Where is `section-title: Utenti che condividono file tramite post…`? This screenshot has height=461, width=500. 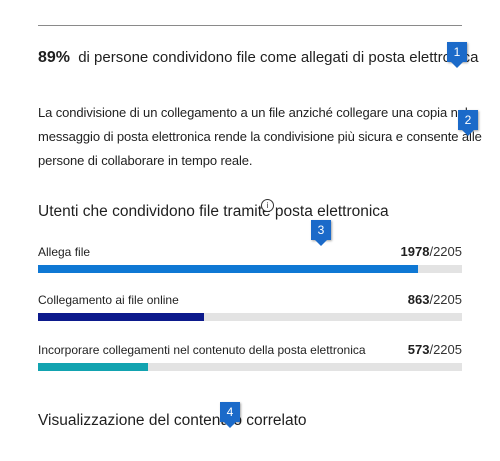
section-title: Utenti che condividono file tramite post… is located at coordinates (213, 212).